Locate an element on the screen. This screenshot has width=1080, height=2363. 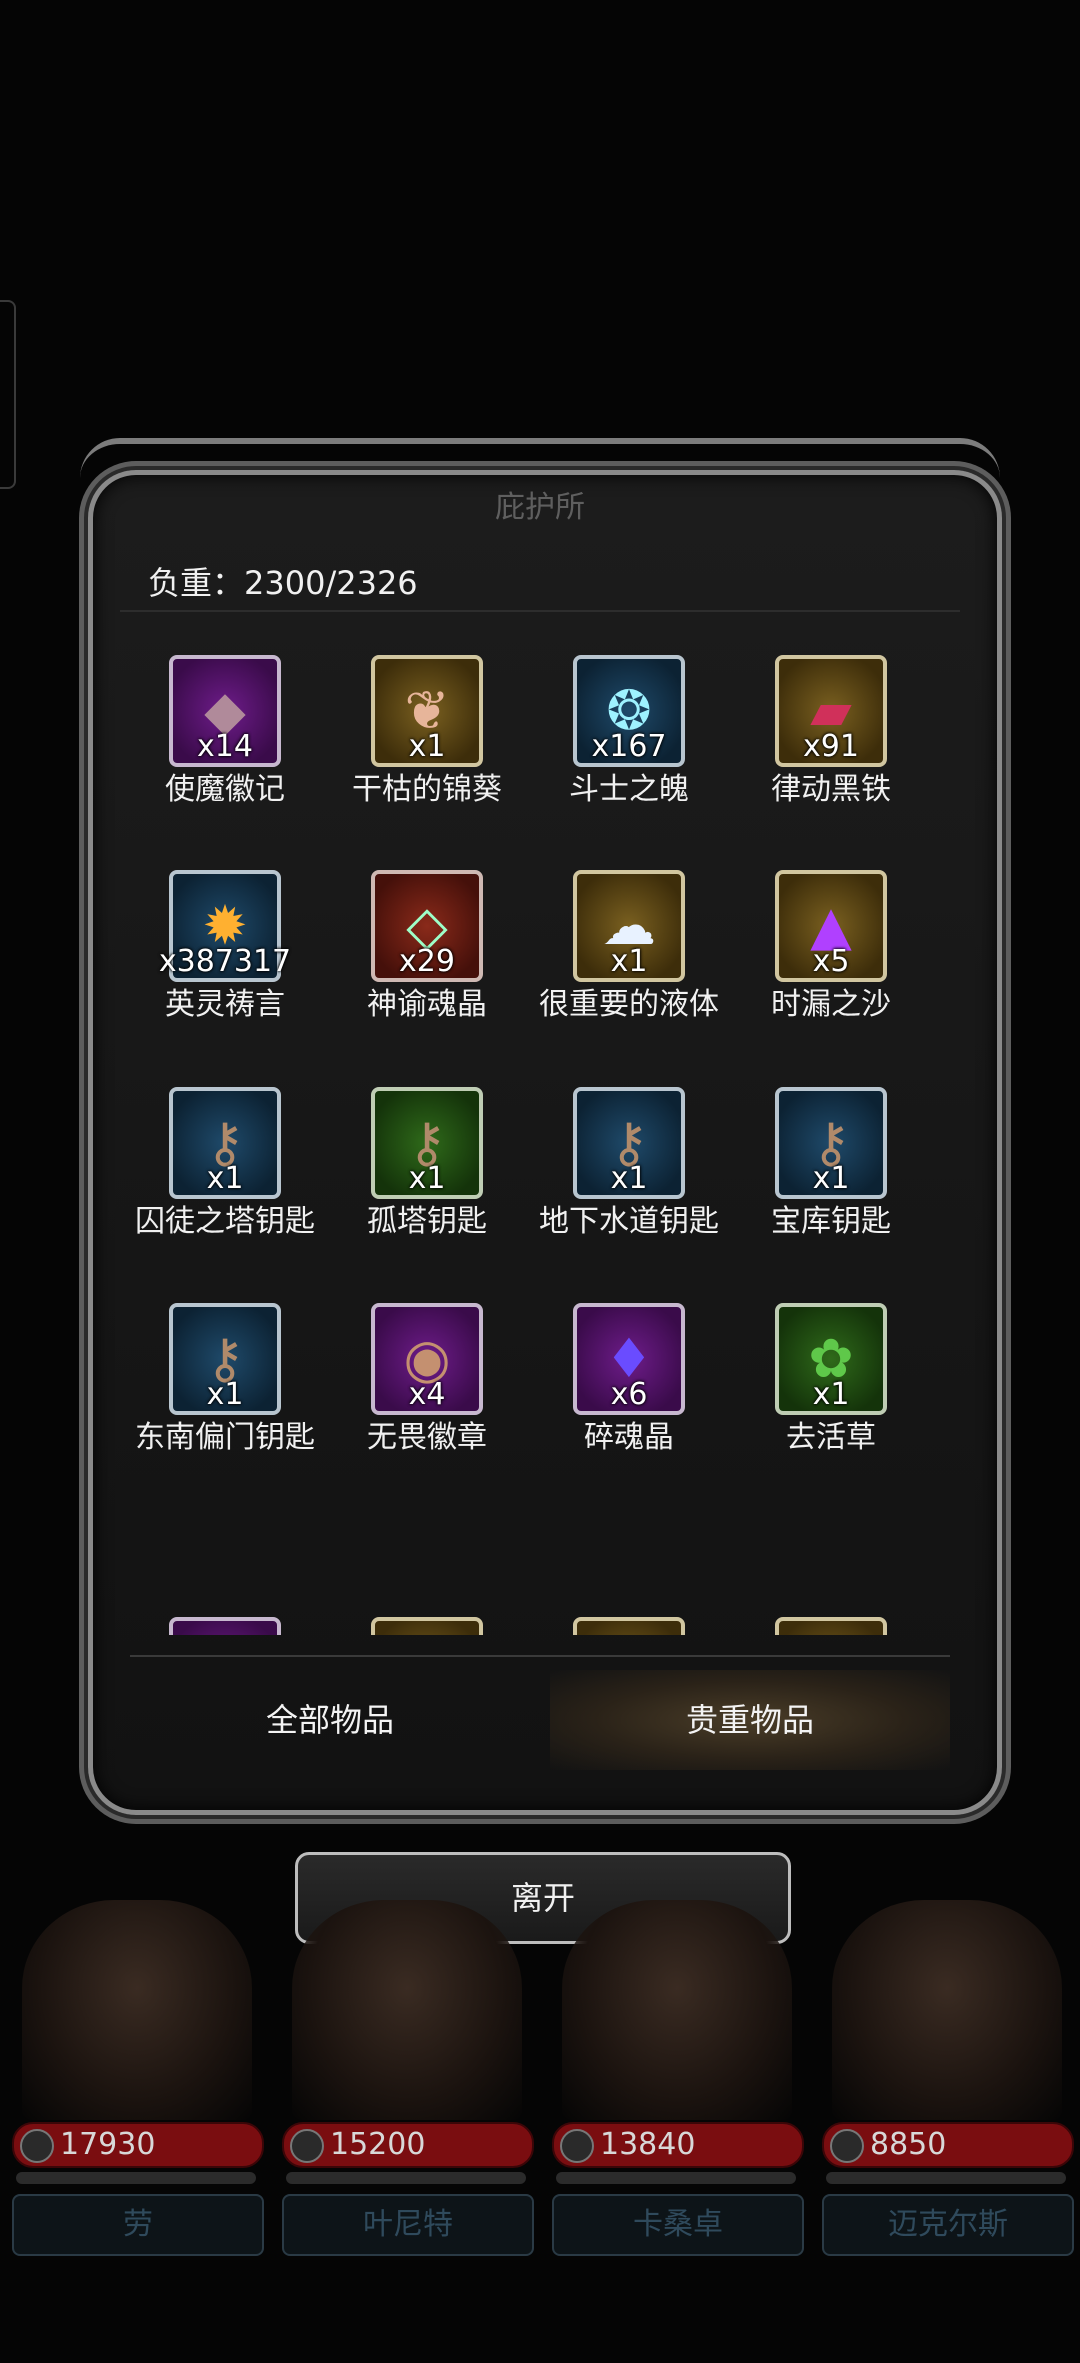
hero-name: 卡桑卓 is located at coordinates (678, 2225).